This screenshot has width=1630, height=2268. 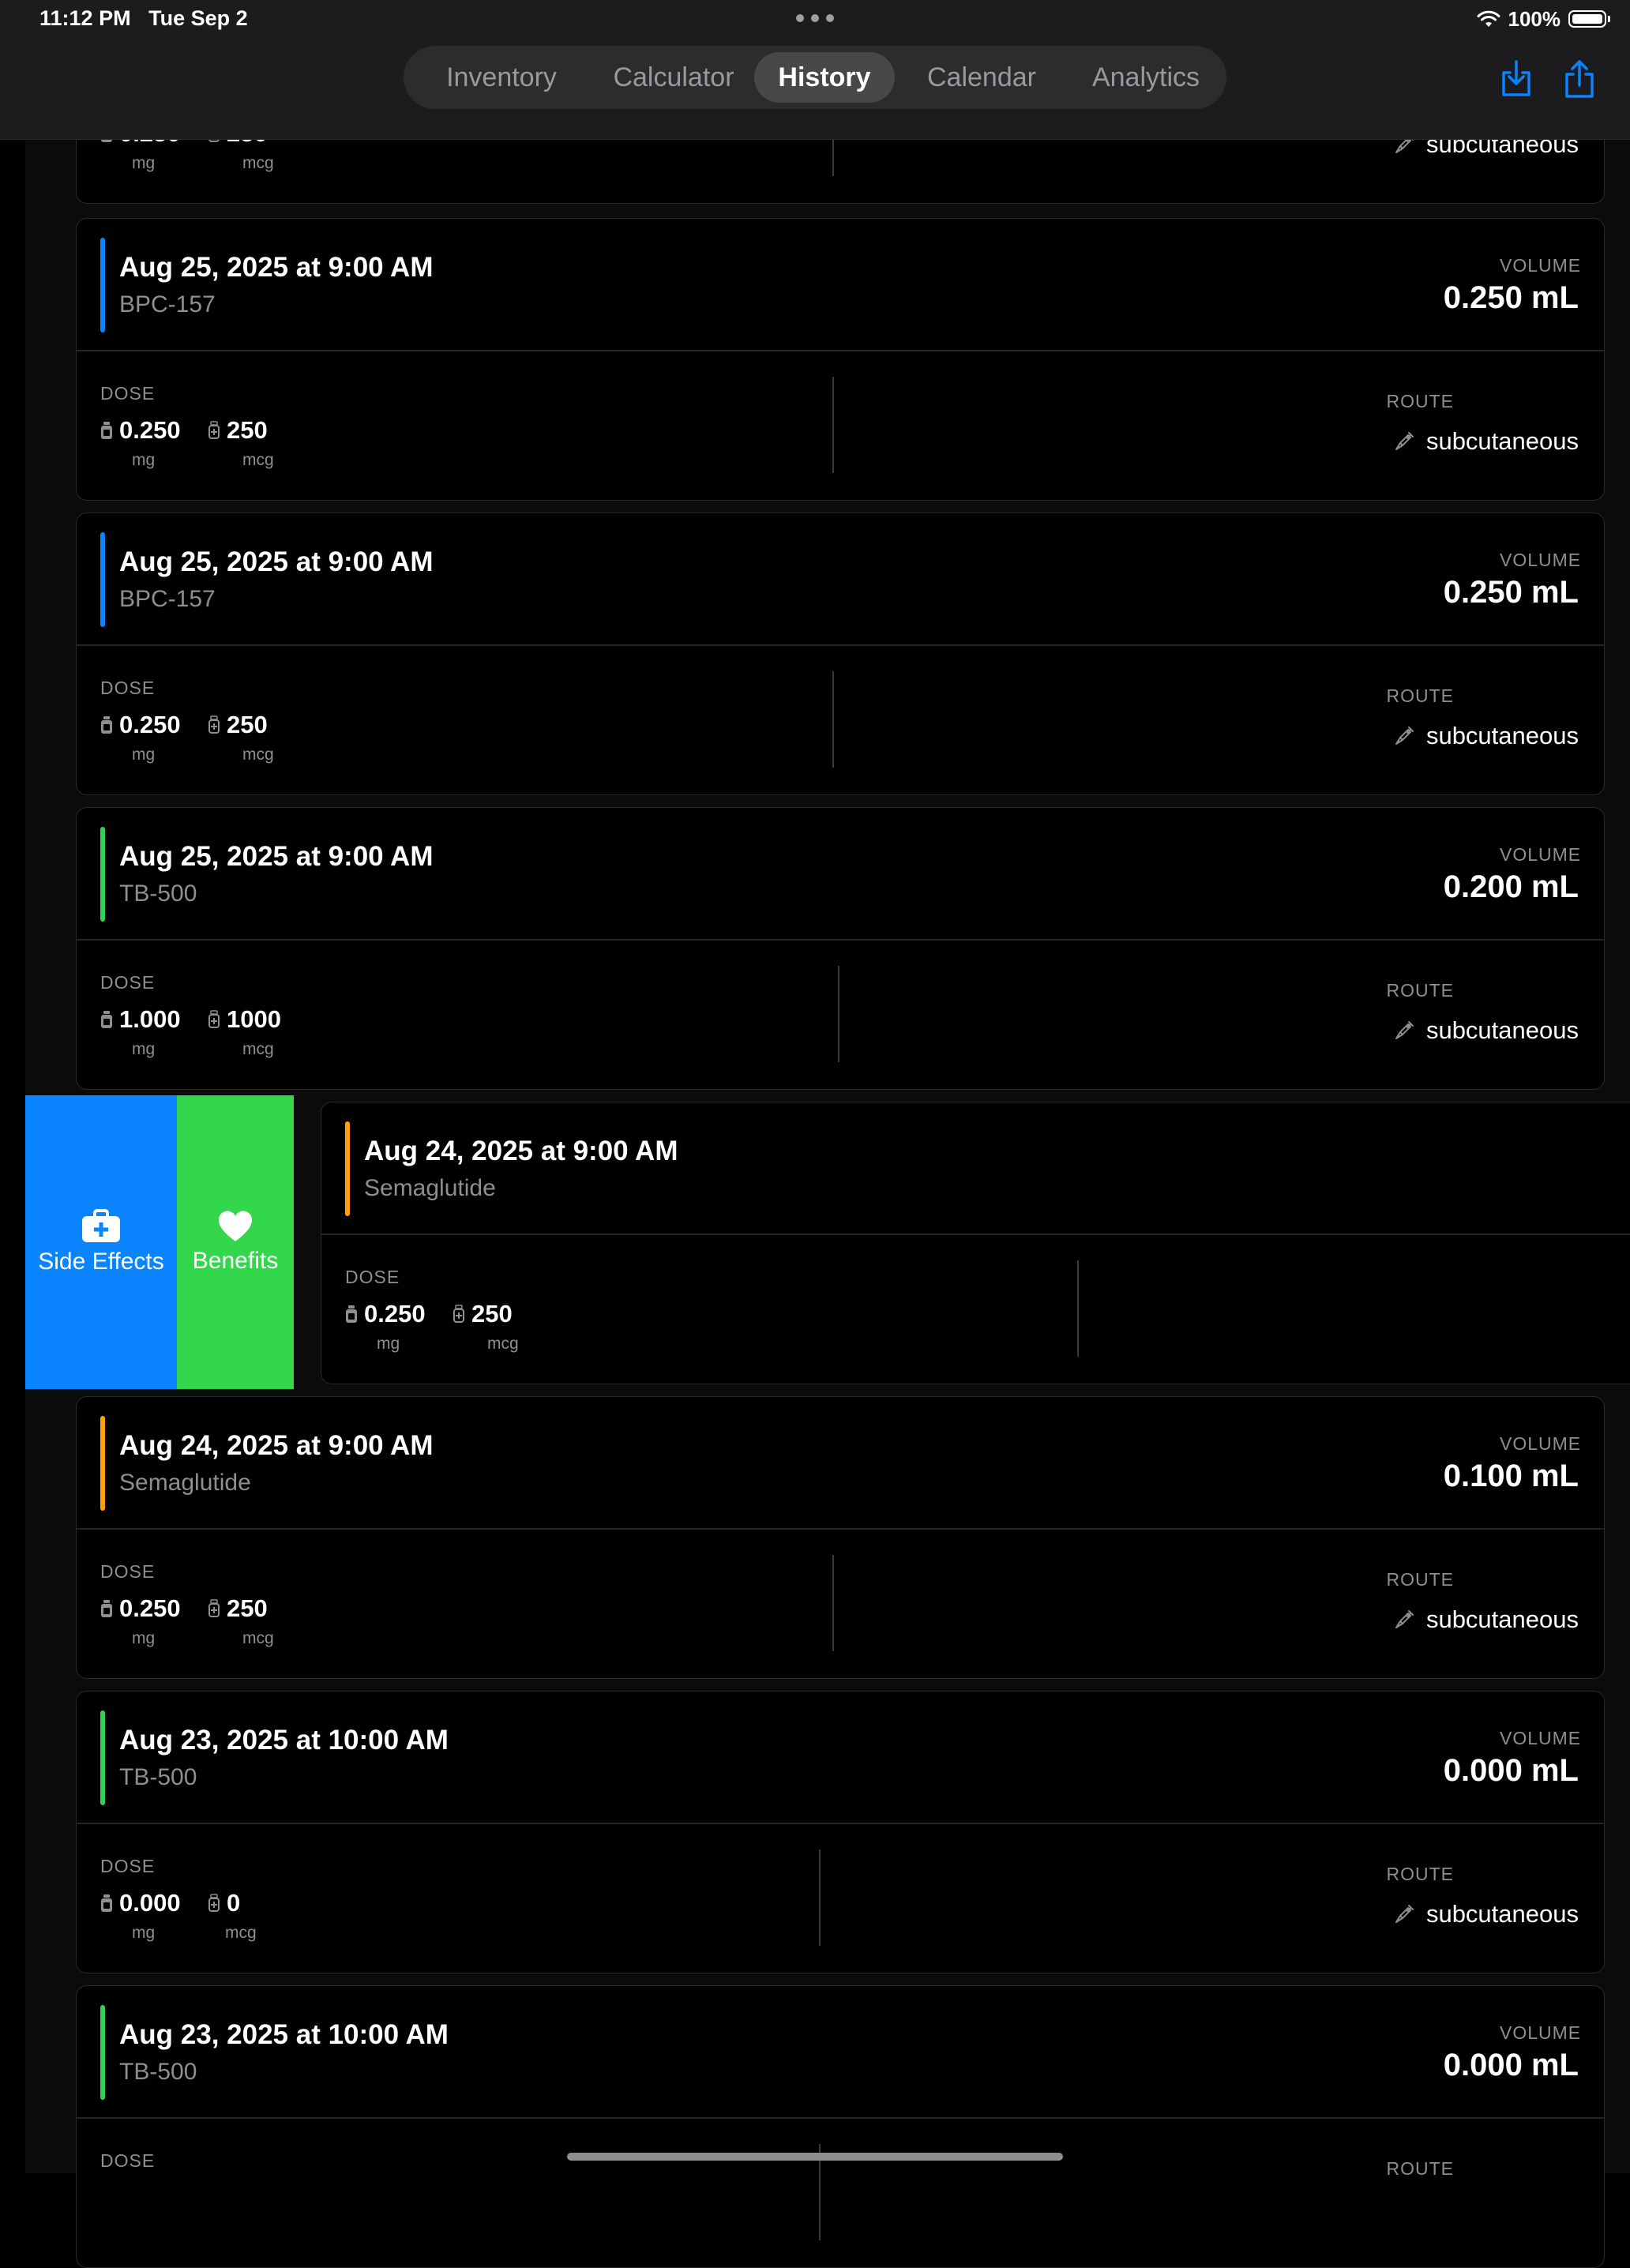 I want to click on share-icon, so click(x=1579, y=79).